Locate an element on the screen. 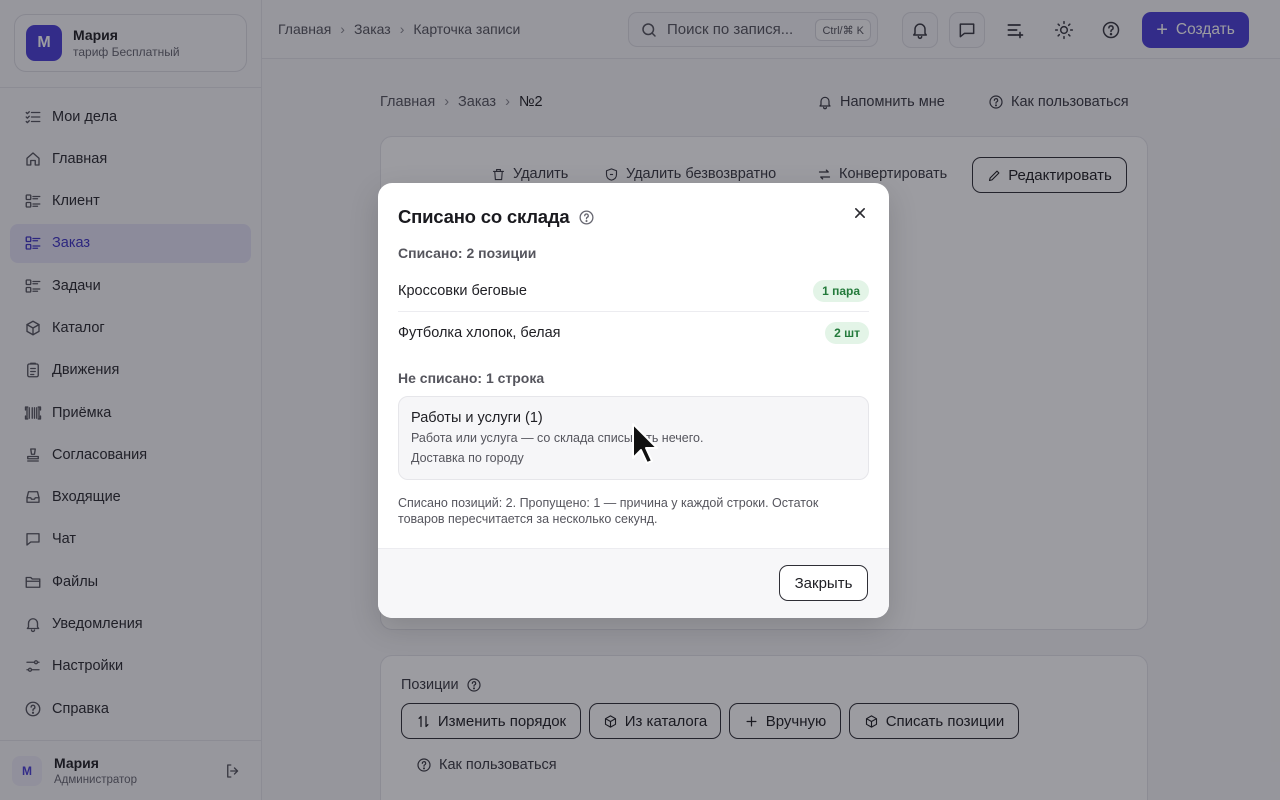 This screenshot has width=1280, height=800. qty-badge: 1 пара is located at coordinates (841, 291).